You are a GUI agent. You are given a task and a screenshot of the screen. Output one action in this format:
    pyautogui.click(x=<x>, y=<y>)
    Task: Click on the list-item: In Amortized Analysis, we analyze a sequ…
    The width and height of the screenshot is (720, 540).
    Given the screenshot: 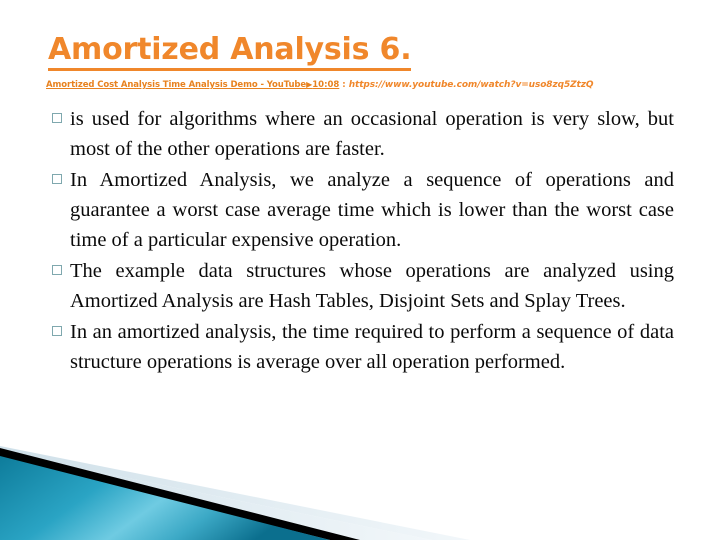 What is the action you would take?
    pyautogui.click(x=362, y=210)
    